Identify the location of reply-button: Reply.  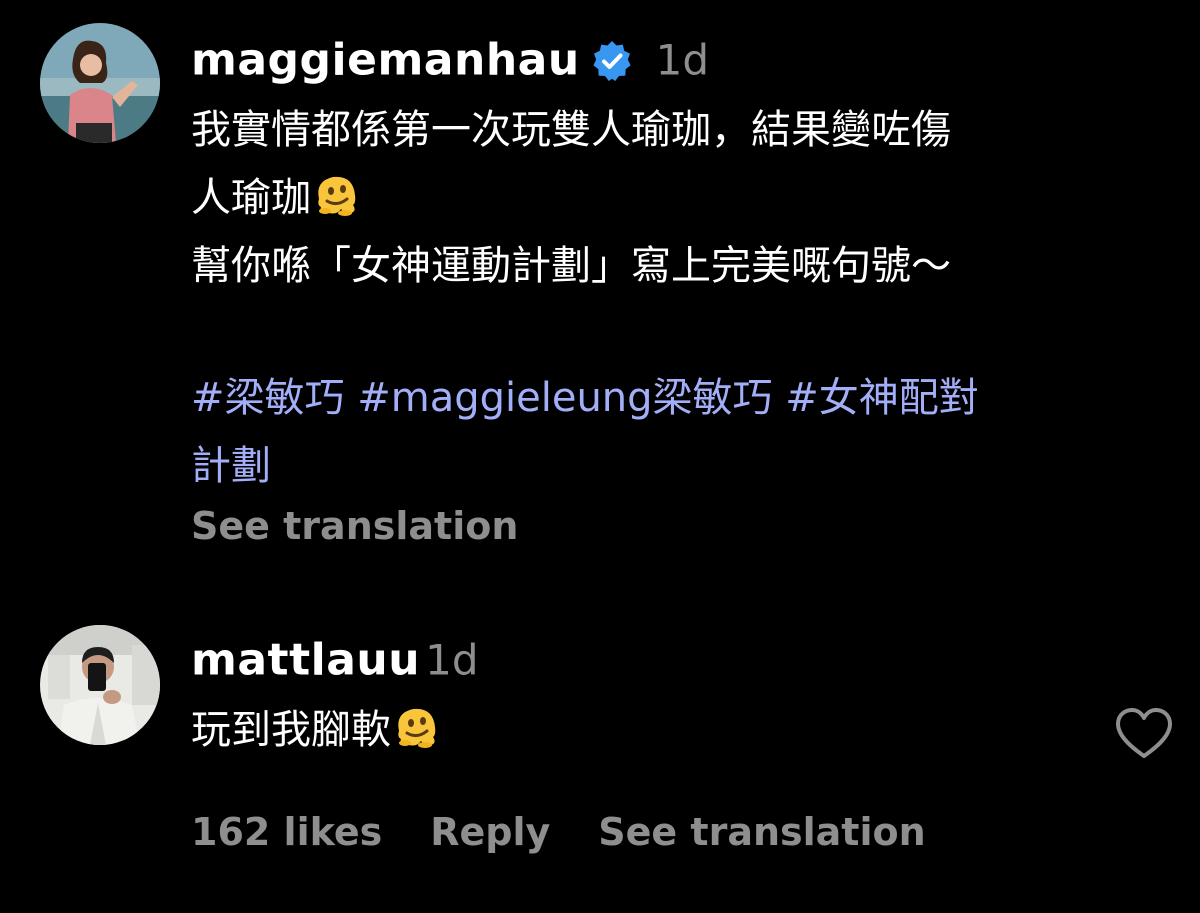
(490, 832).